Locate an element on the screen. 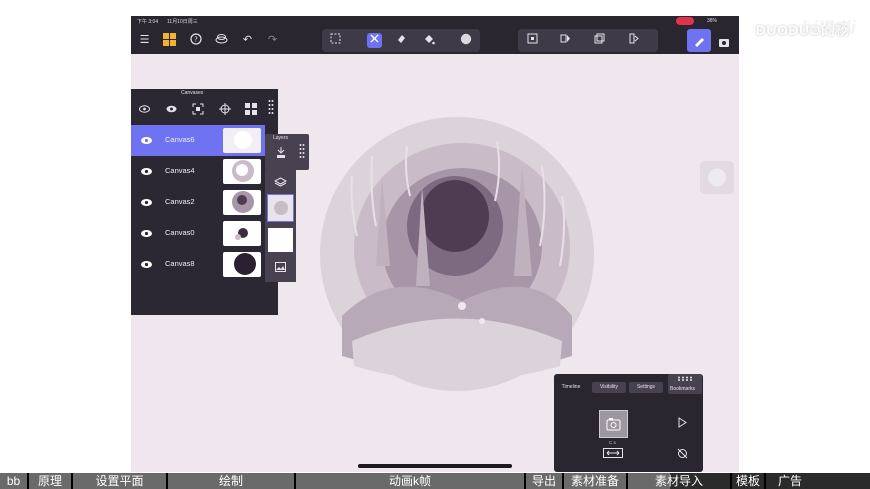 The image size is (870, 489). eraser-icon is located at coordinates (401, 40).